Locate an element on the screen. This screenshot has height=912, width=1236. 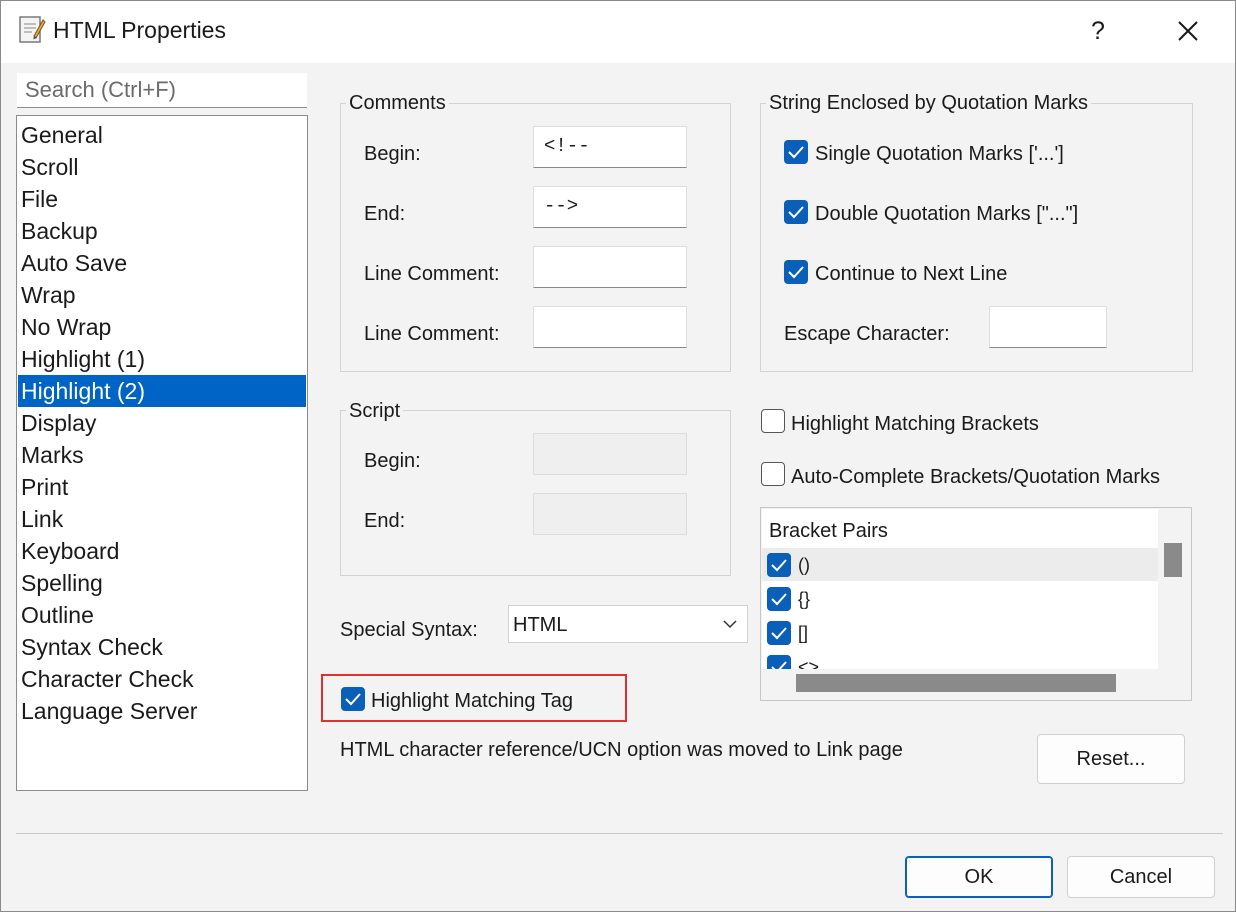
continue-next-line-label: Continue to Next Line is located at coordinates (911, 274).